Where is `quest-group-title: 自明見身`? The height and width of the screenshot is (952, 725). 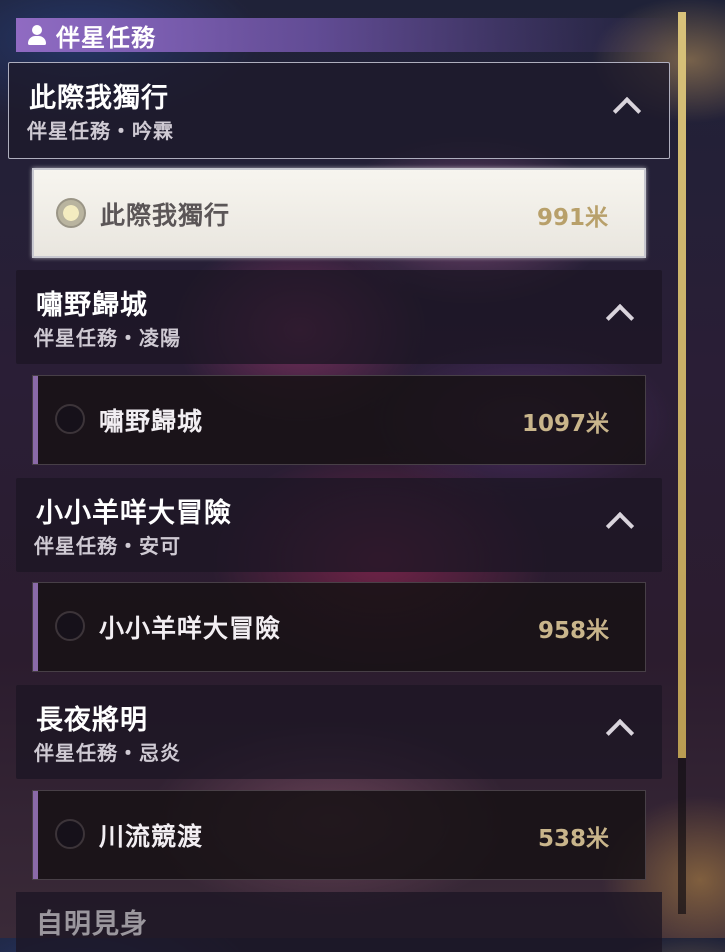 quest-group-title: 自明見身 is located at coordinates (92, 924).